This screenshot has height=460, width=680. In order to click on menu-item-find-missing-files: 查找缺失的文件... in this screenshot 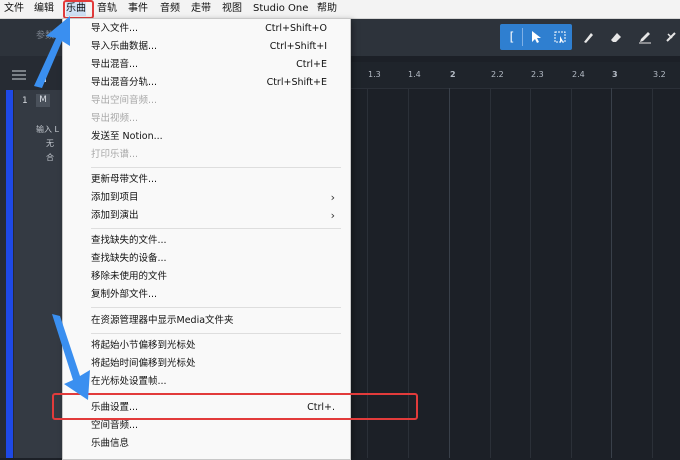, I will do `click(216, 241)`.